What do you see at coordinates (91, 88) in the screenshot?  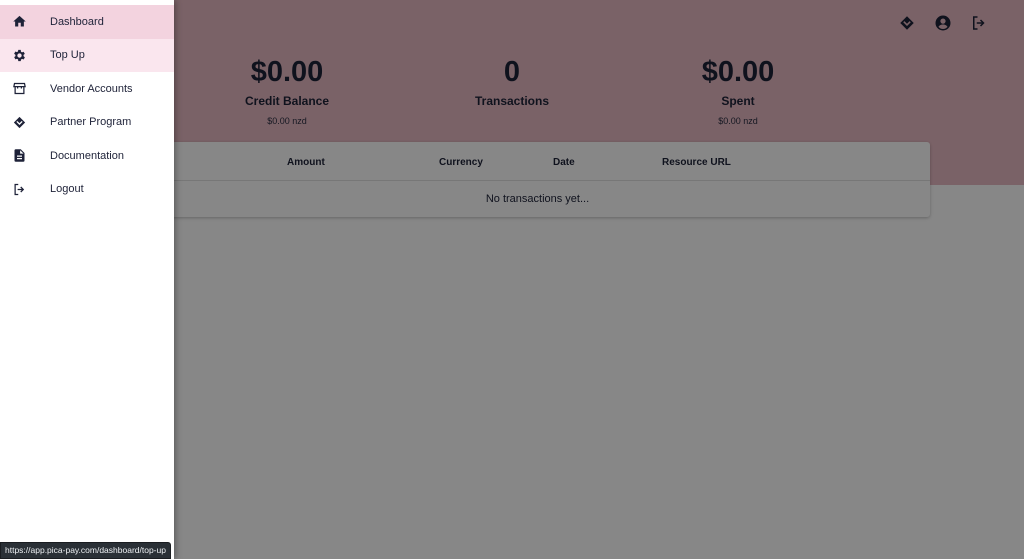 I see `nav-item-label: Vendor Accounts` at bounding box center [91, 88].